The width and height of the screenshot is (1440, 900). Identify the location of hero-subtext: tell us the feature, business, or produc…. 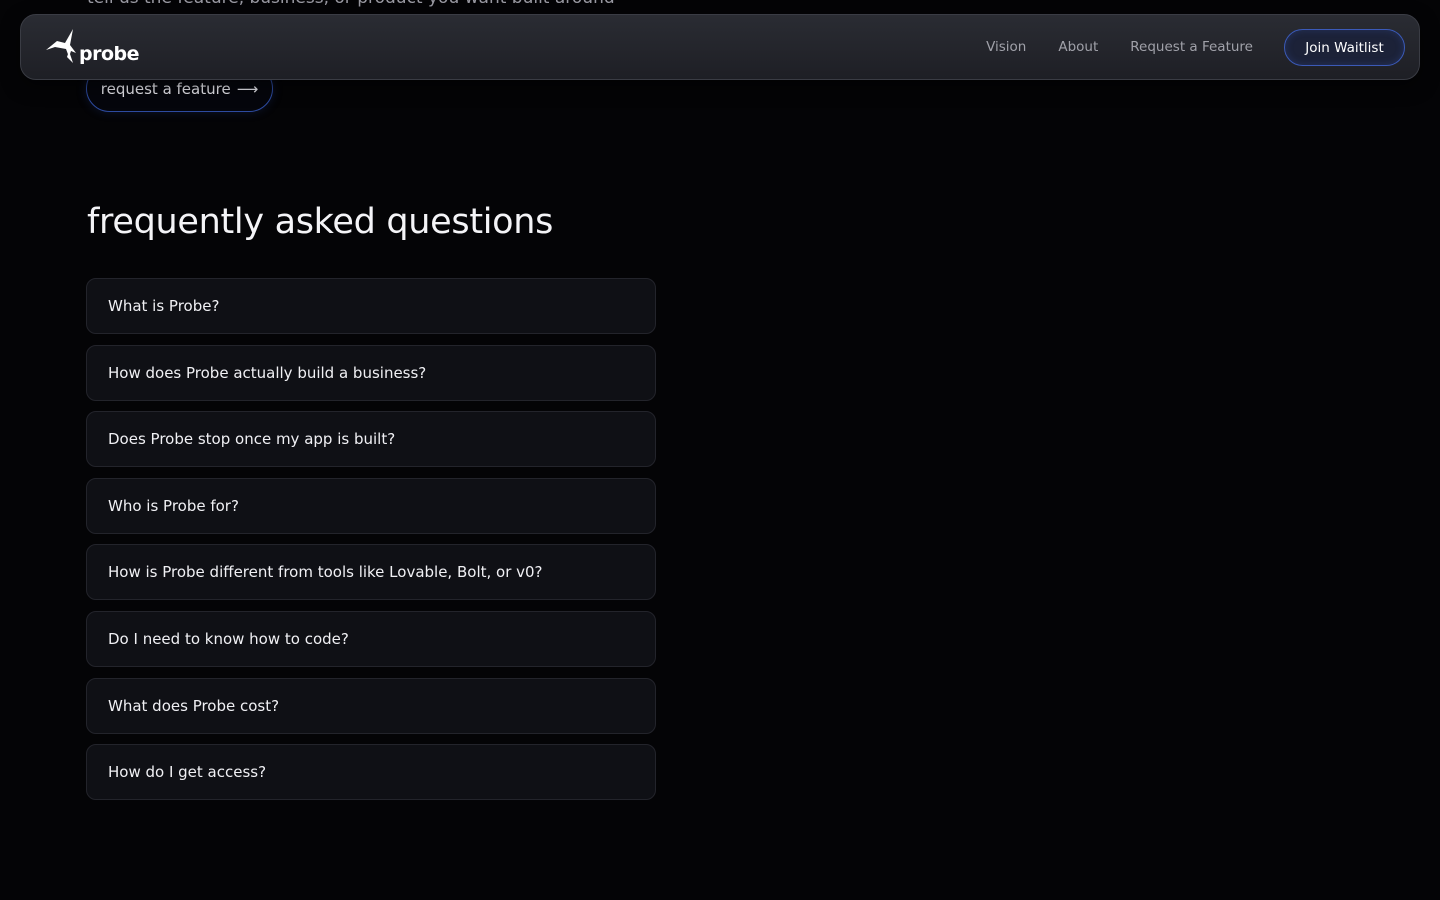
(351, 4).